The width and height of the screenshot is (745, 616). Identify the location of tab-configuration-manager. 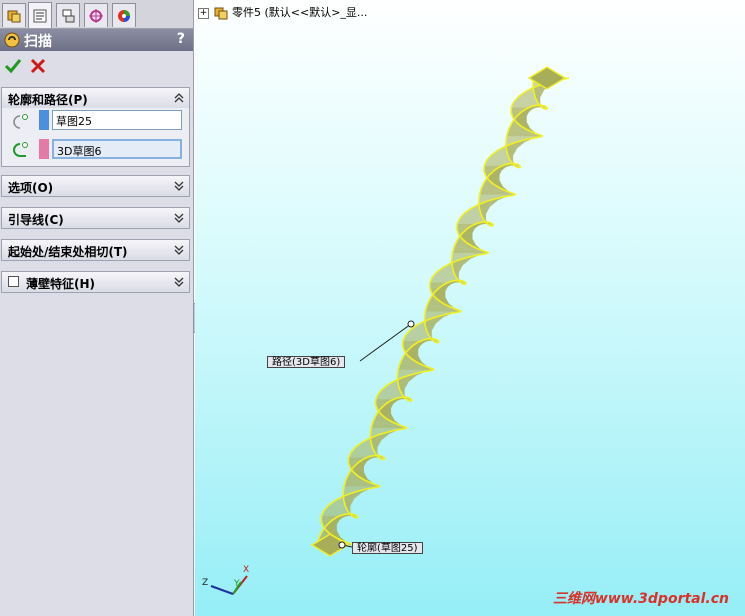
(68, 15).